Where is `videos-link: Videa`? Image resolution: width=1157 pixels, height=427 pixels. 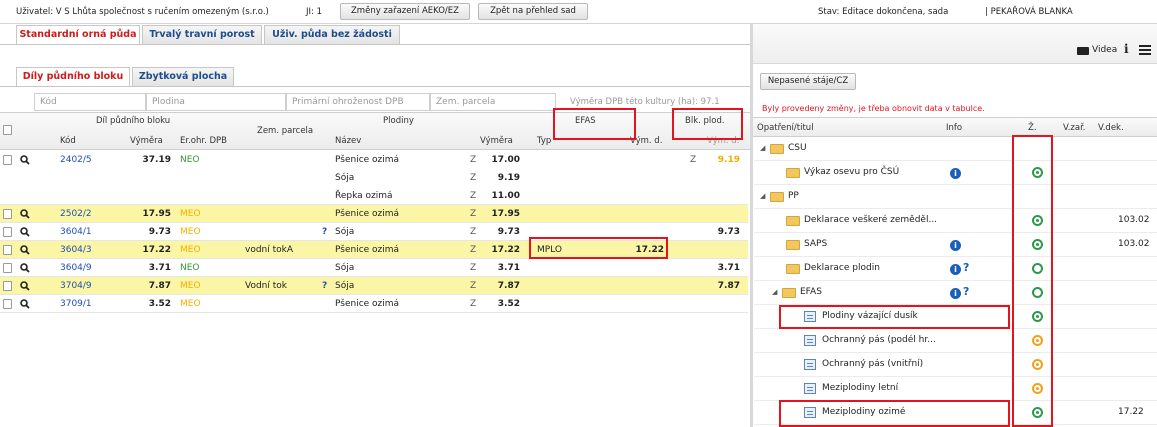
videos-link: Videa is located at coordinates (1104, 50).